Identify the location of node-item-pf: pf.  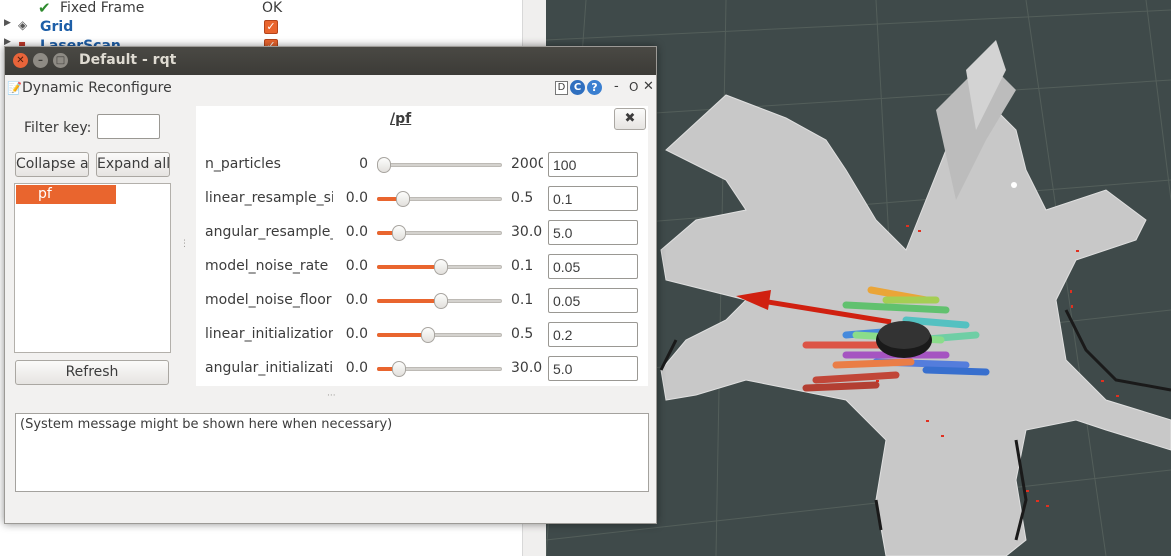
(66, 194).